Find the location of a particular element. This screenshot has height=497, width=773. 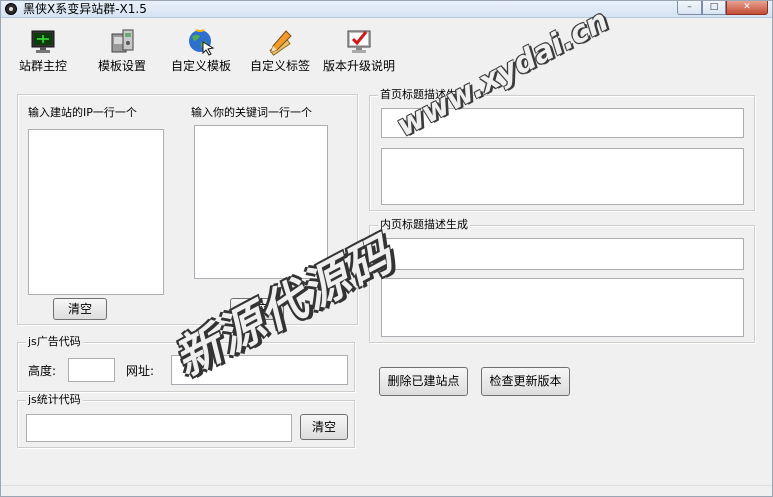

pencil-ruler-icon is located at coordinates (280, 43).